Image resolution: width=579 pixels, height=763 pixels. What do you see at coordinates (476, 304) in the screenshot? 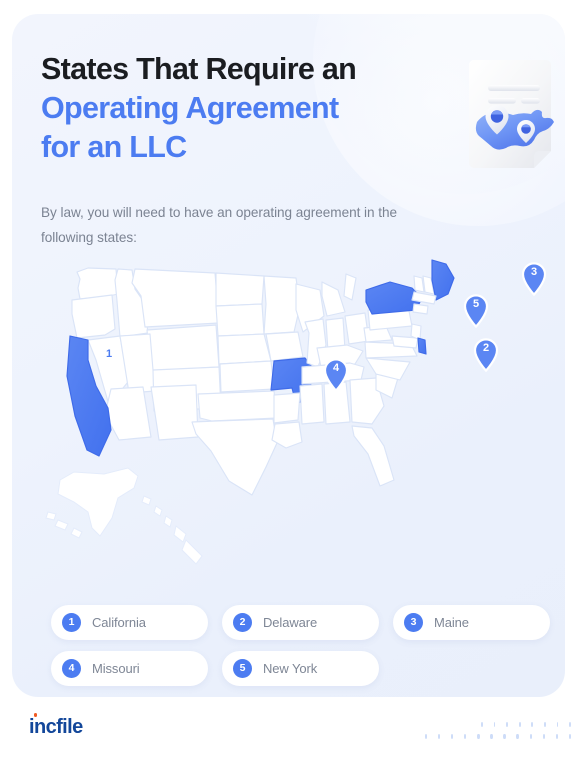
I see `map-pin-number: 5` at bounding box center [476, 304].